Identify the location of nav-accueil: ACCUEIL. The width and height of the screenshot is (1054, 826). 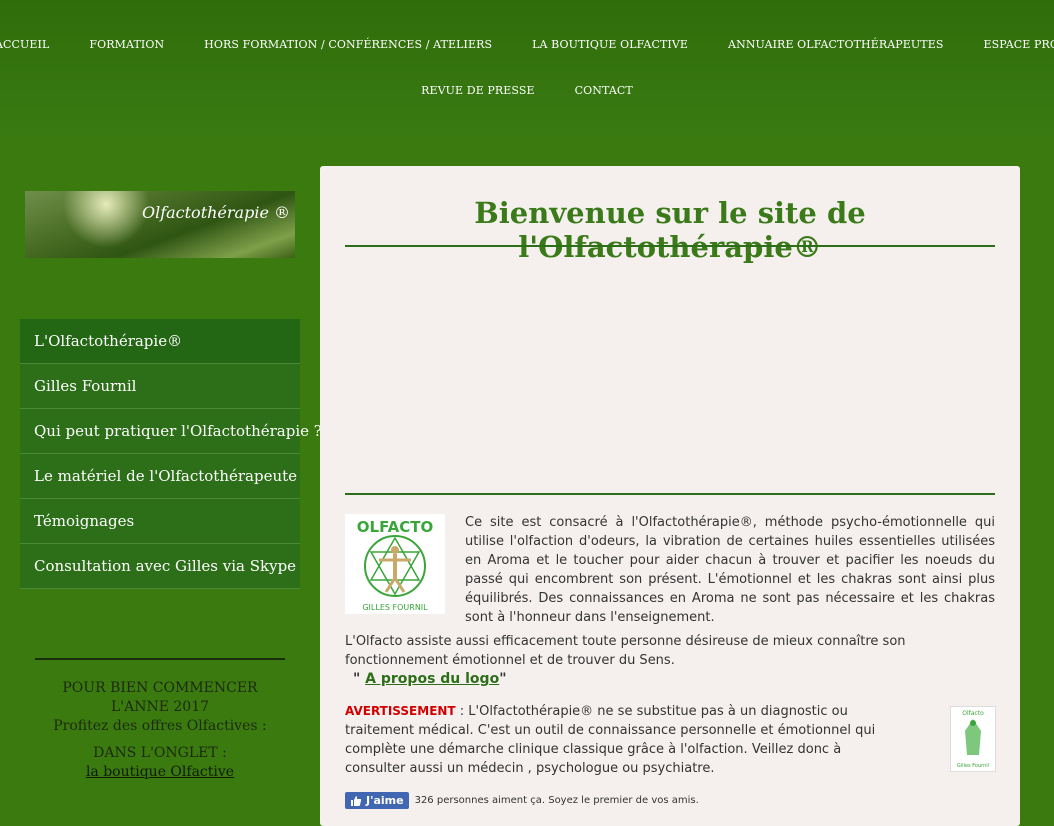
(24, 44).